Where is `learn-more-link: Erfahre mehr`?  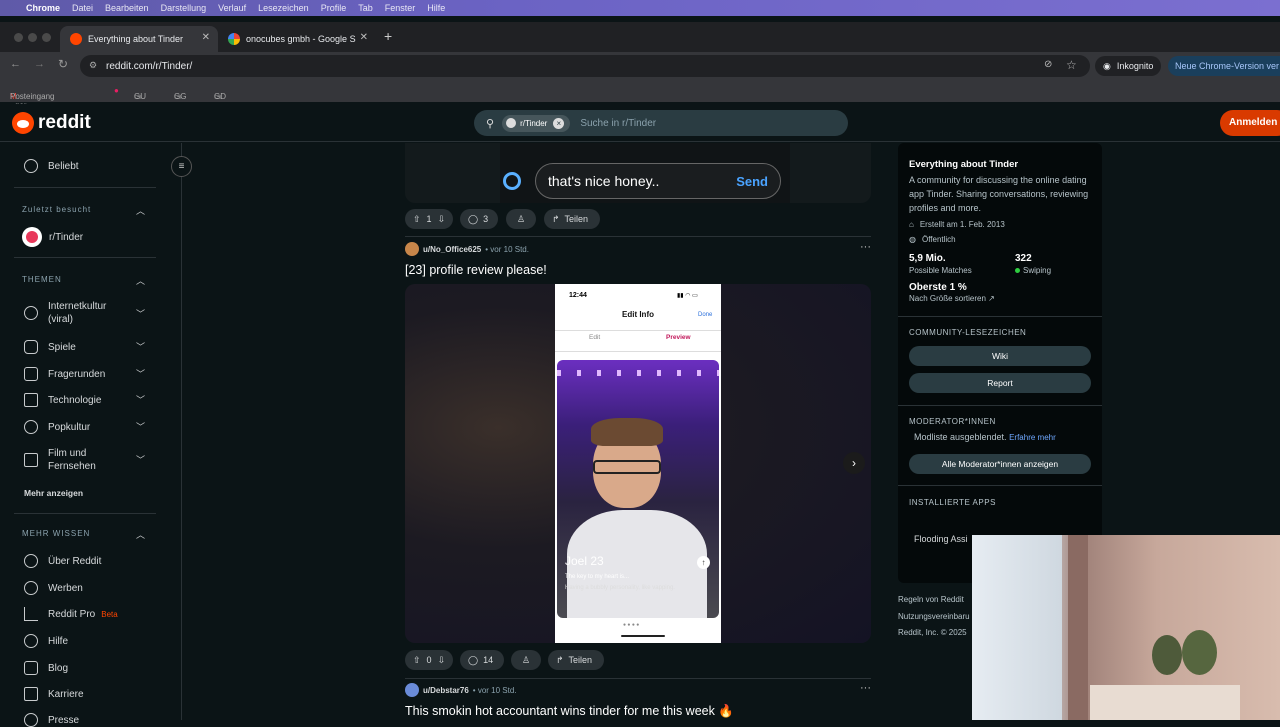
learn-more-link: Erfahre mehr is located at coordinates (1032, 437).